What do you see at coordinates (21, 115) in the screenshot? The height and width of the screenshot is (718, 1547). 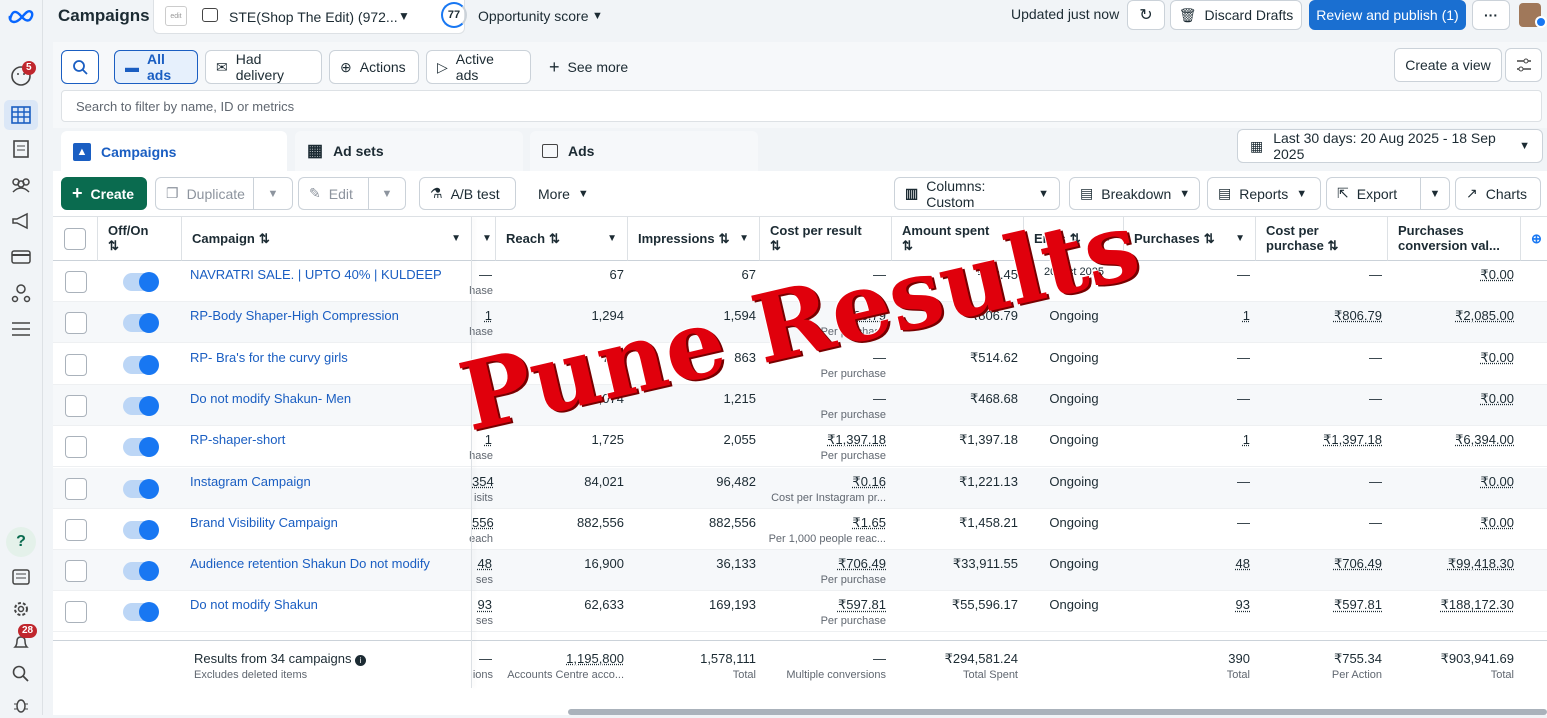 I see `ads-manager-table-icon` at bounding box center [21, 115].